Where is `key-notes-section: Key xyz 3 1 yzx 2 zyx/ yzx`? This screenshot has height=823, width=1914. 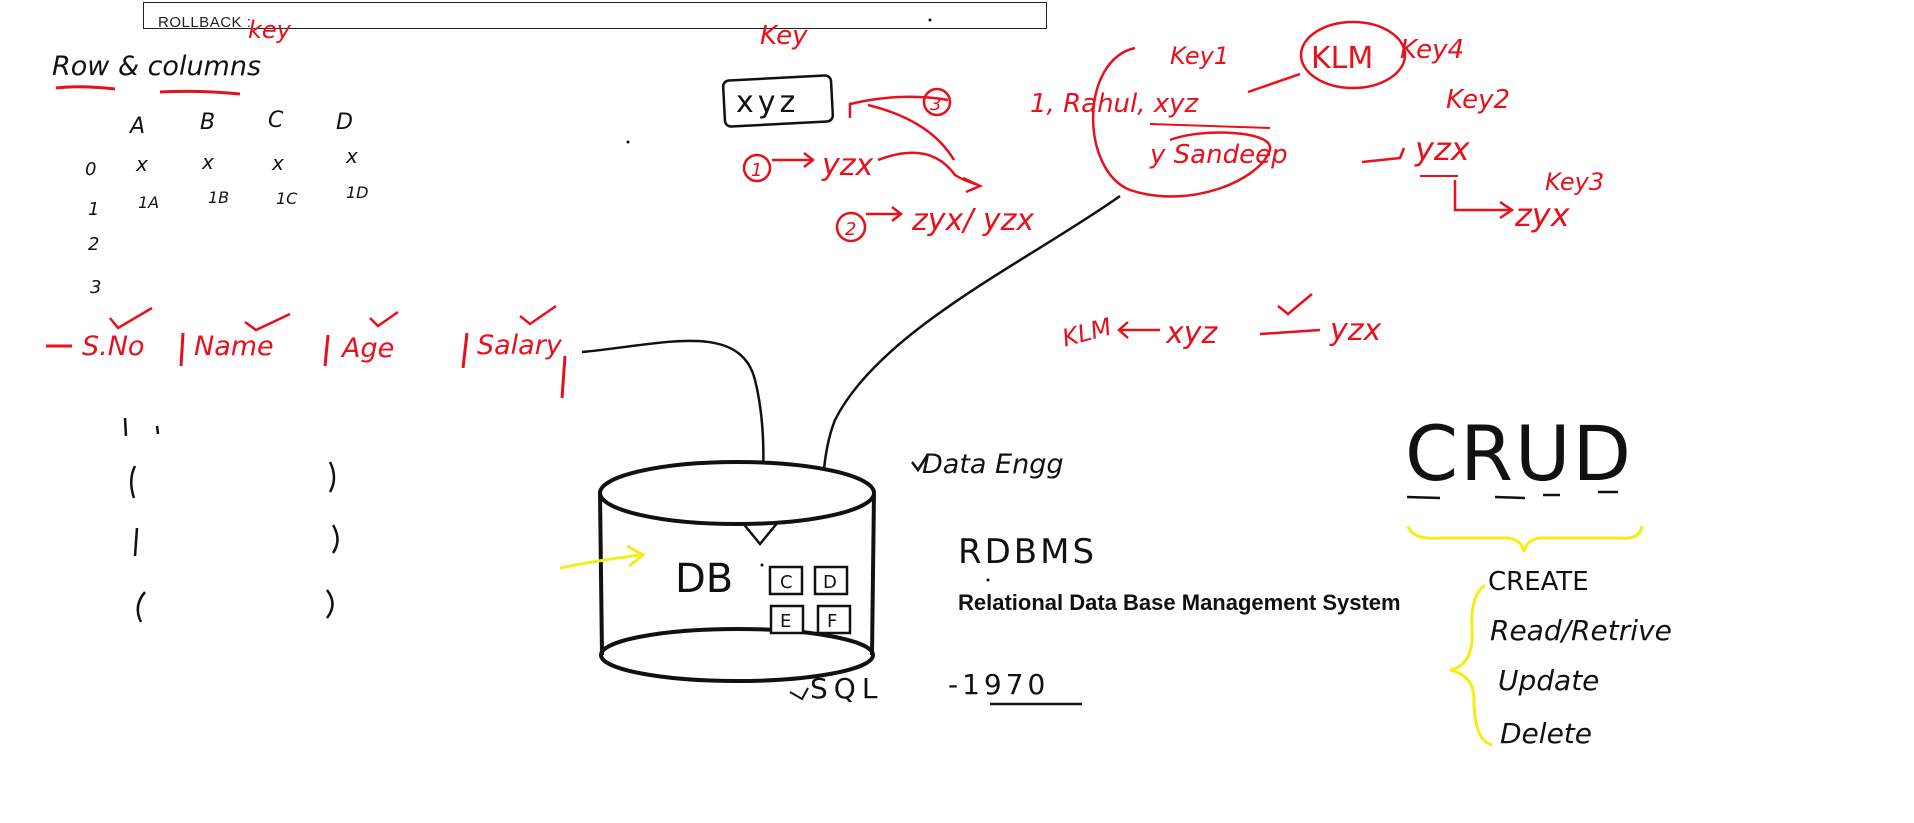 key-notes-section: Key xyz 3 1 yzx 2 zyx/ yzx is located at coordinates (877, 132).